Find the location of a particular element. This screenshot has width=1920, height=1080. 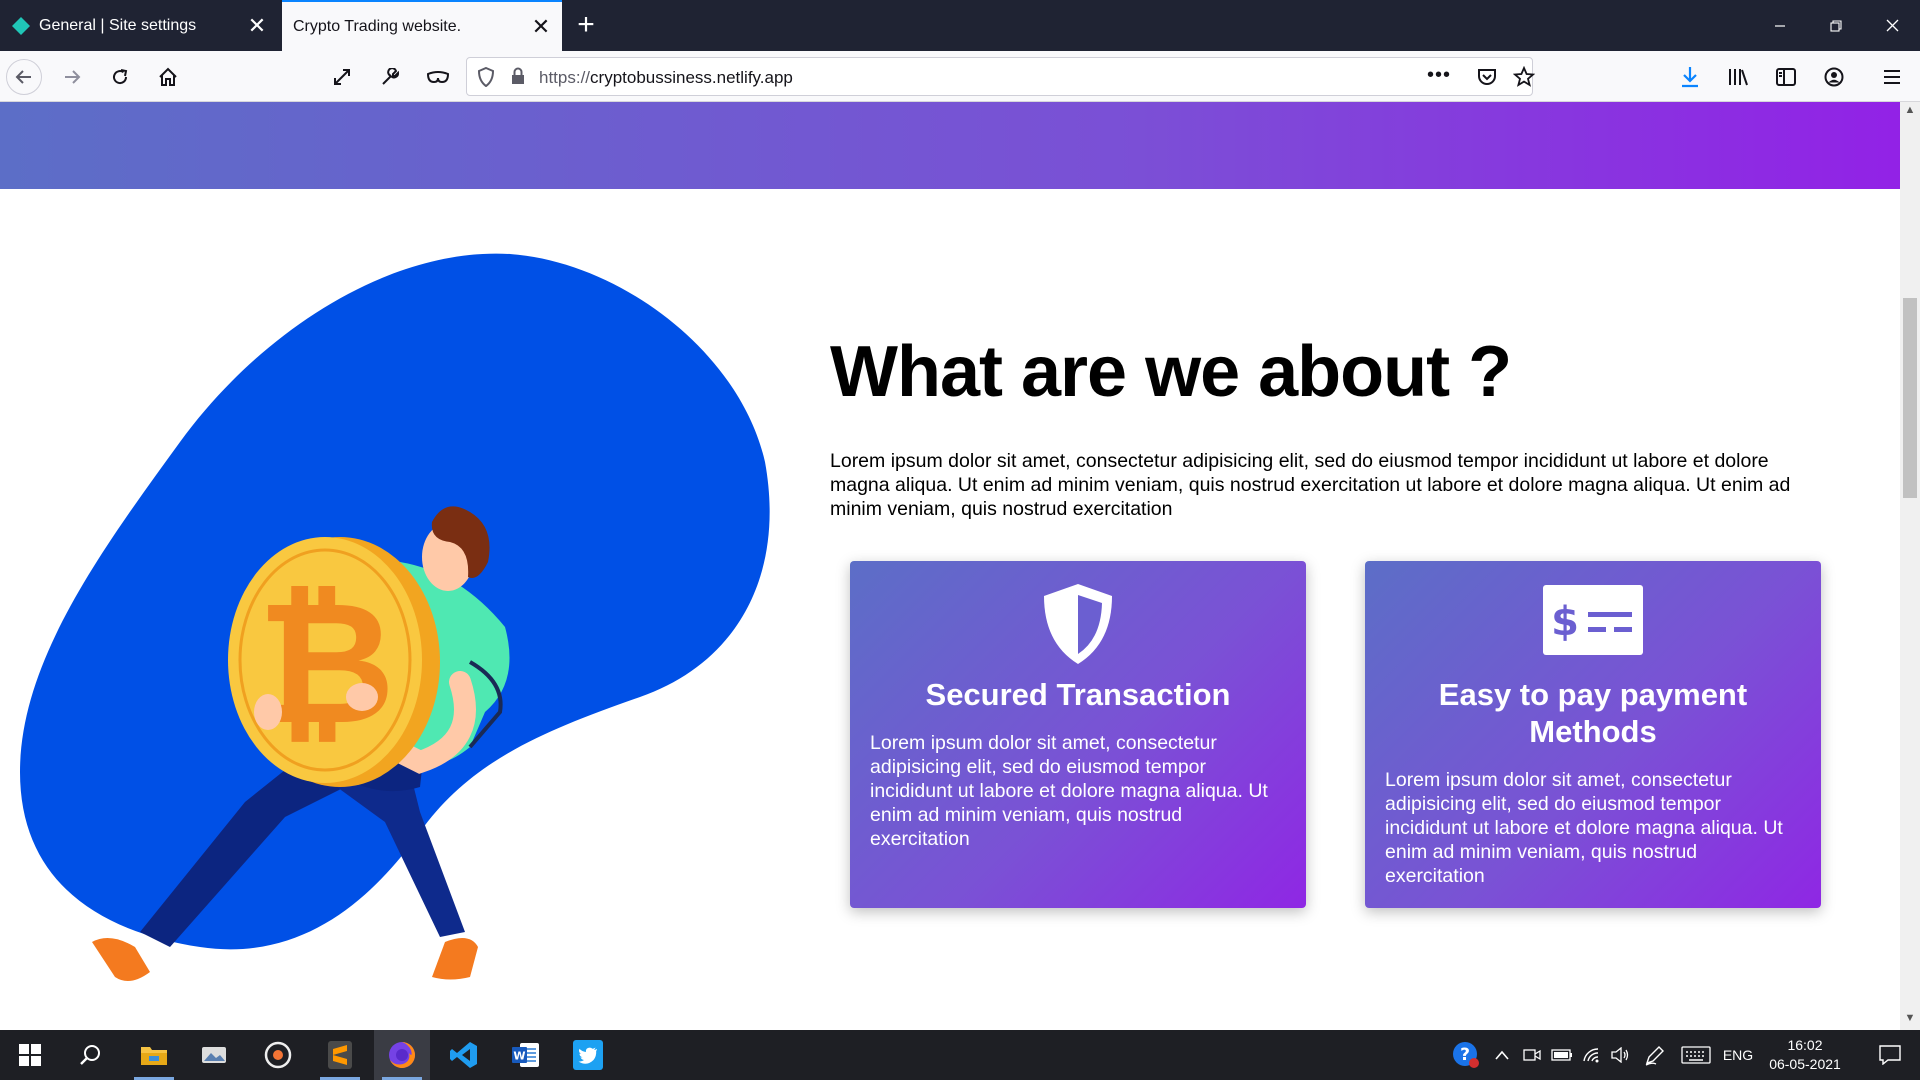

tab-title: Crypto Trading website. is located at coordinates (377, 26).